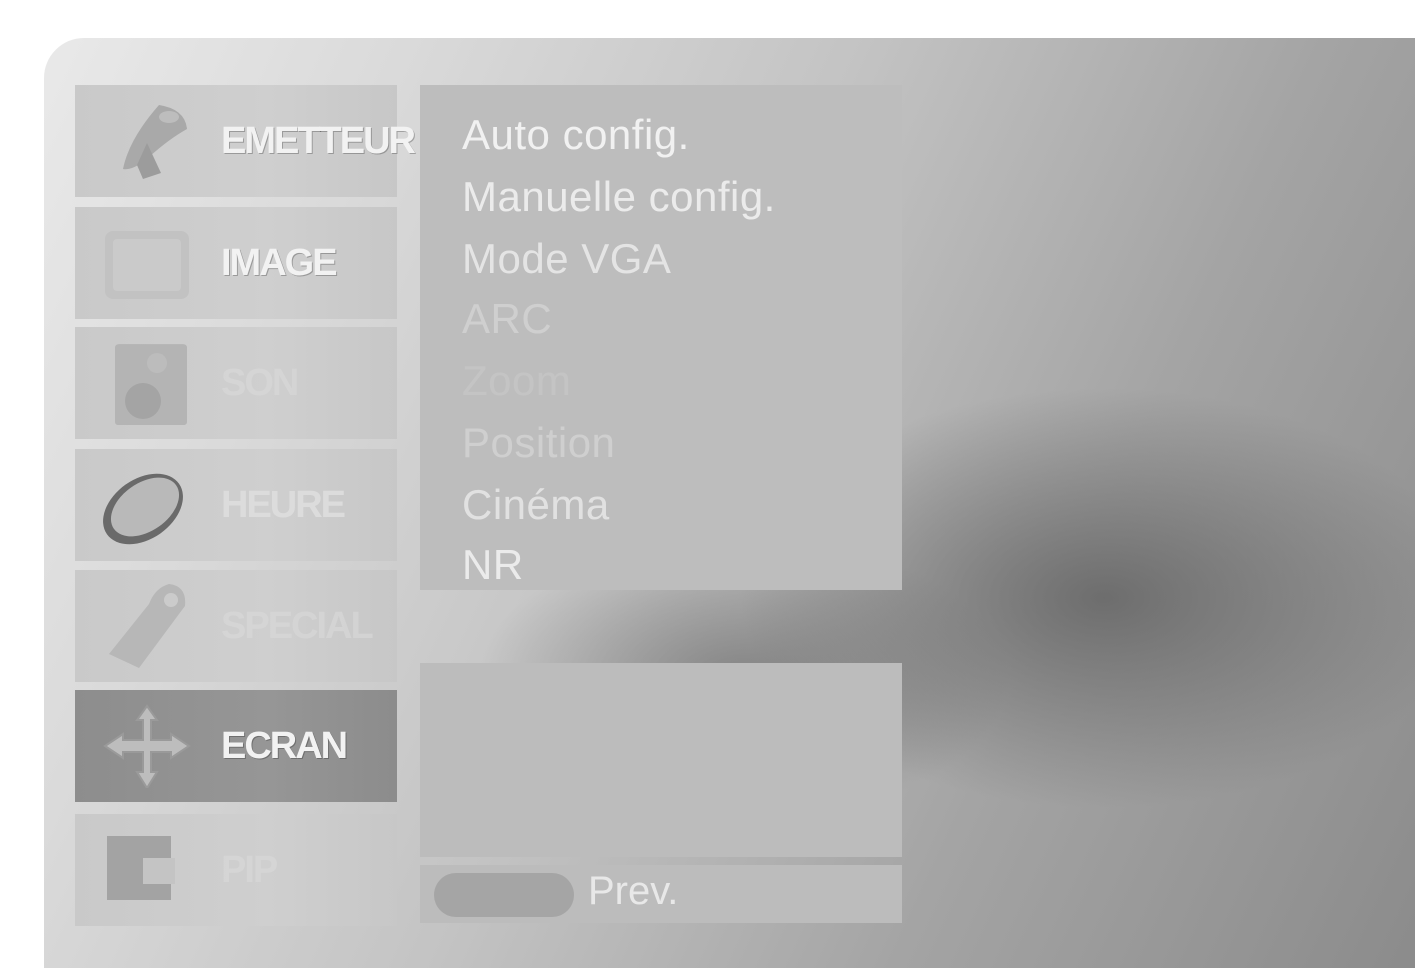  I want to click on category-ecran: ECRAN, so click(236, 746).